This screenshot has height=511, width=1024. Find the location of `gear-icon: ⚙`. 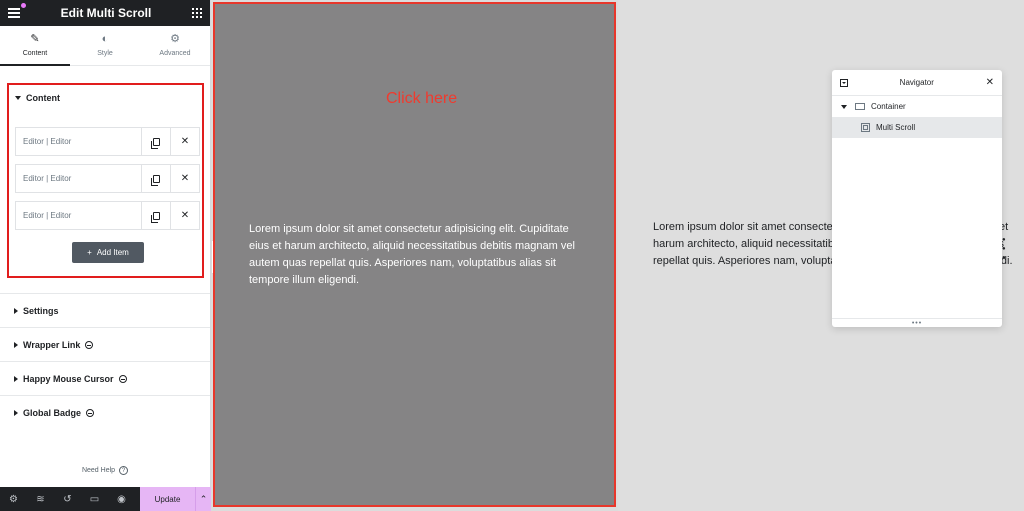

gear-icon: ⚙ is located at coordinates (175, 39).